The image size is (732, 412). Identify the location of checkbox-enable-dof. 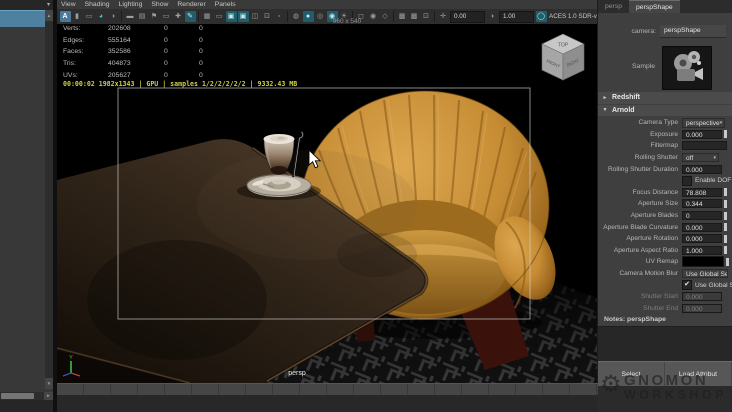
(687, 180).